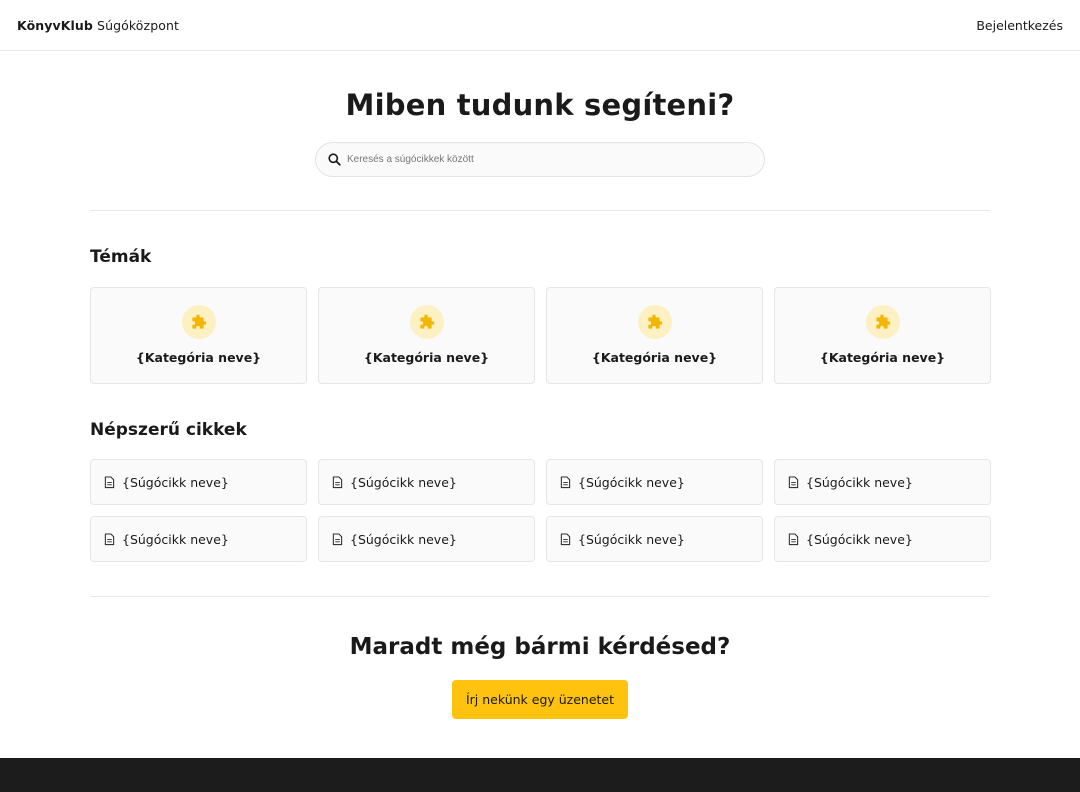 This screenshot has width=1080, height=792. I want to click on brand-logo: KönyvKlub Súgóközpont, so click(98, 25).